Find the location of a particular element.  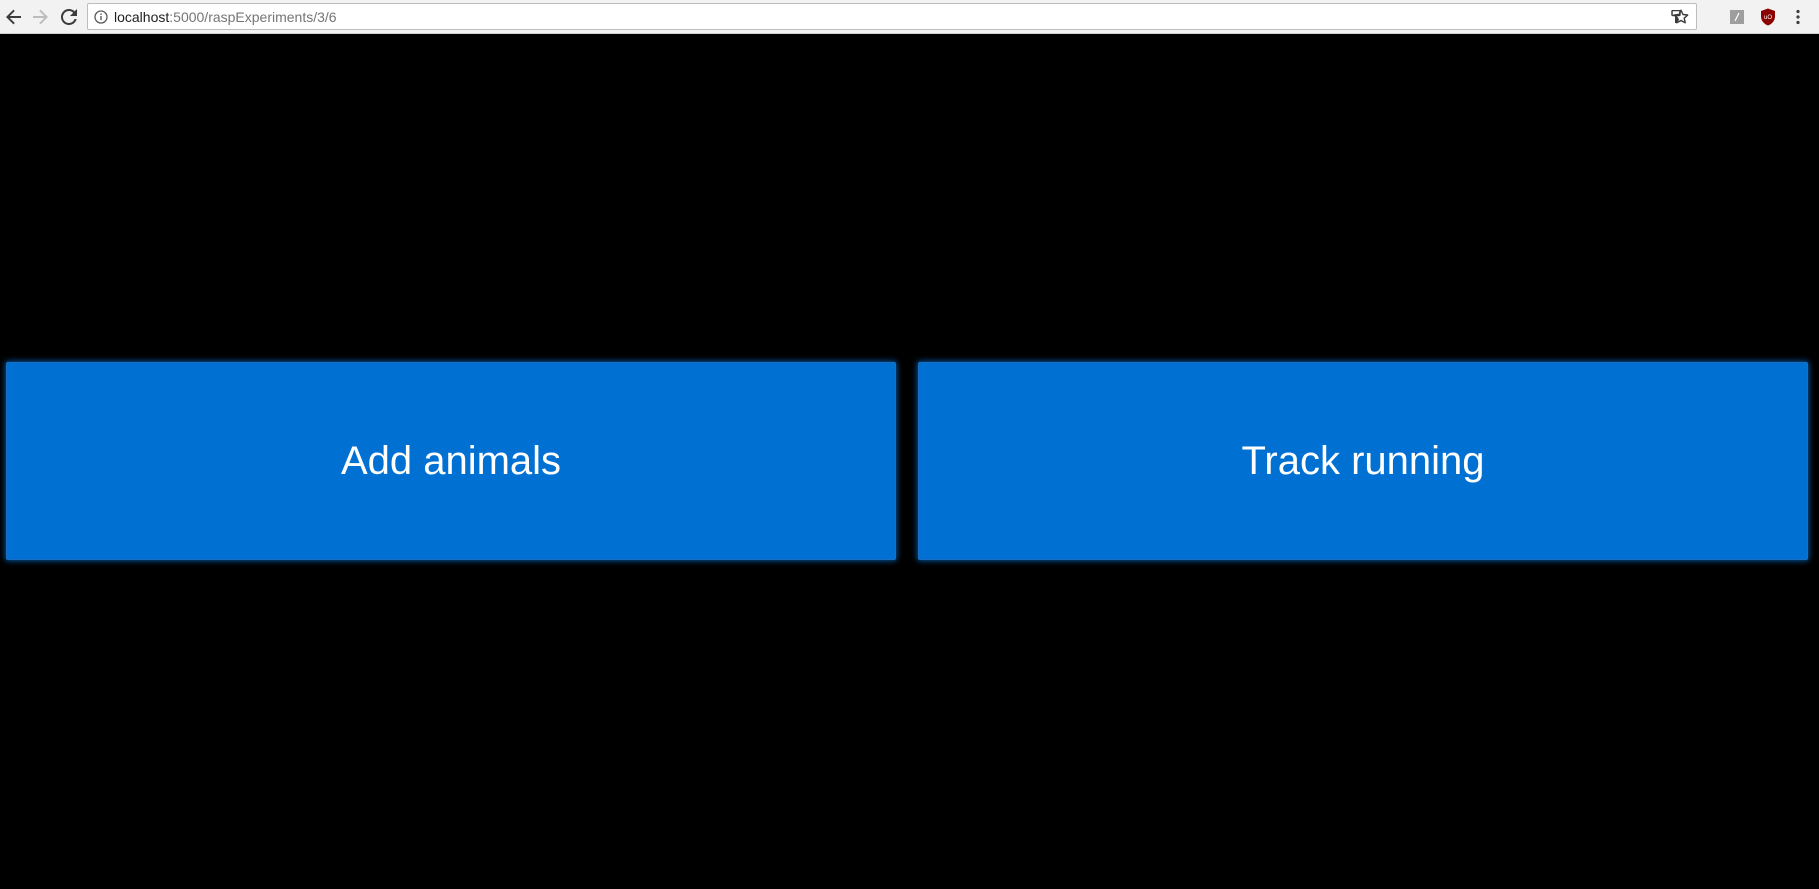

url-host: localhost is located at coordinates (142, 17).